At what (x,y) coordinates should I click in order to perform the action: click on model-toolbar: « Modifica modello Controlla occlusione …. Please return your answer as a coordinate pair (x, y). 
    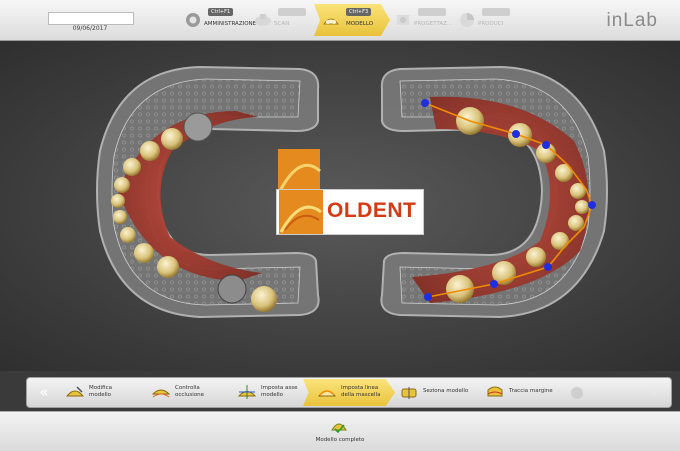
    Looking at the image, I should click on (349, 392).